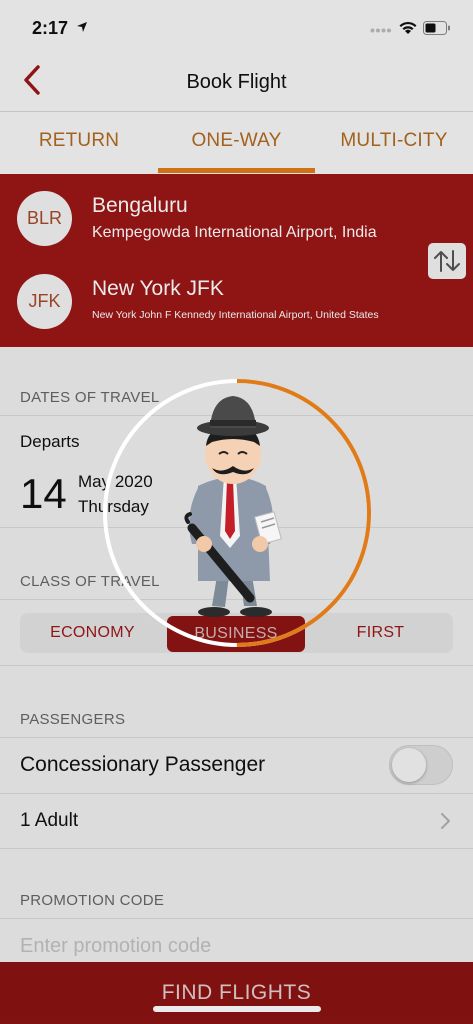 This screenshot has height=1024, width=473. What do you see at coordinates (234, 232) in the screenshot?
I see `origin-airport: Kempegowda International Airport, India` at bounding box center [234, 232].